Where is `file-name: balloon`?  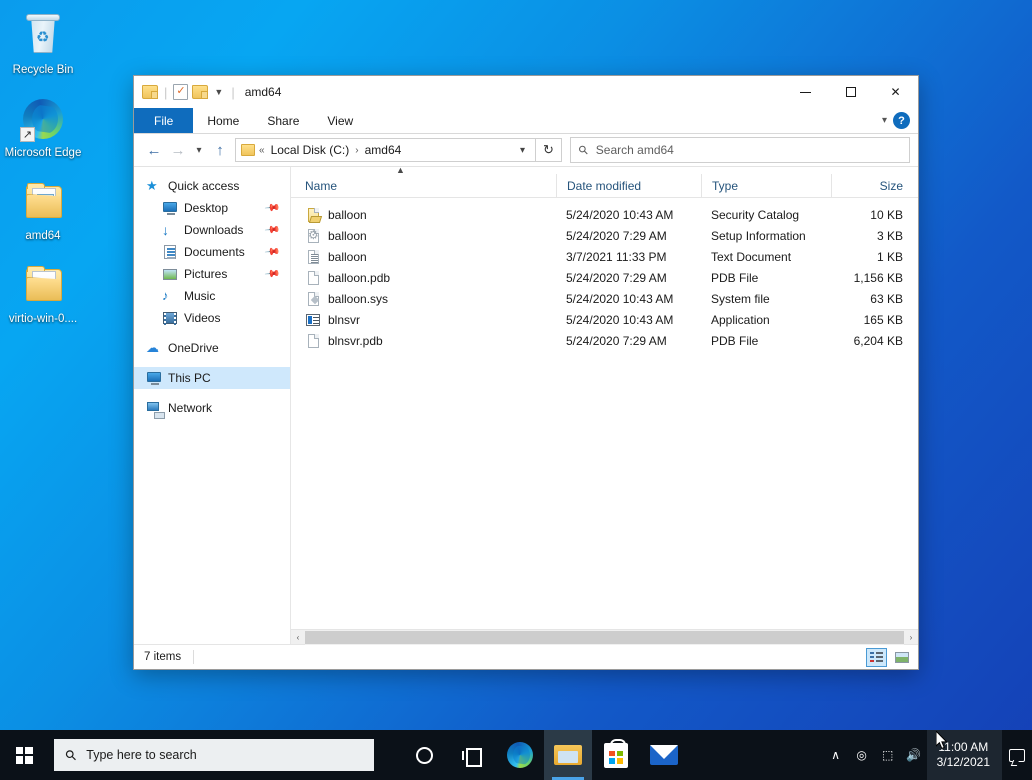 file-name: balloon is located at coordinates (347, 256).